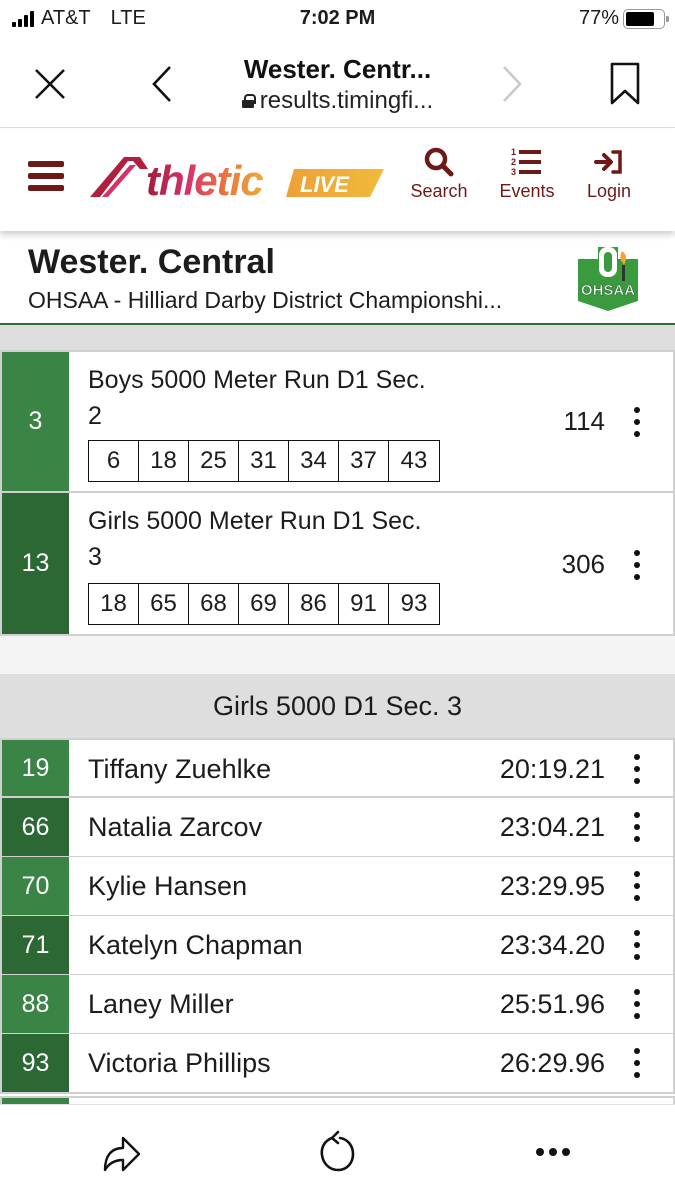 This screenshot has width=675, height=1200. I want to click on athlete-name: Kylie Hansen, so click(168, 886).